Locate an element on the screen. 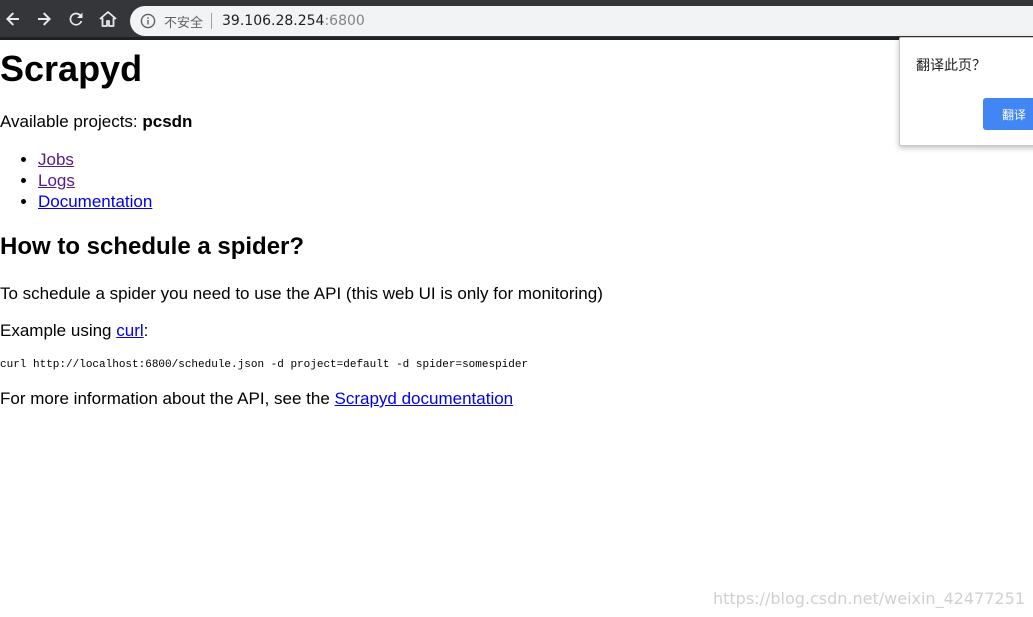 Image resolution: width=1033 pixels, height=617 pixels. browser-toolbar: 不安全 39.106.28.254:6800 is located at coordinates (516, 20).